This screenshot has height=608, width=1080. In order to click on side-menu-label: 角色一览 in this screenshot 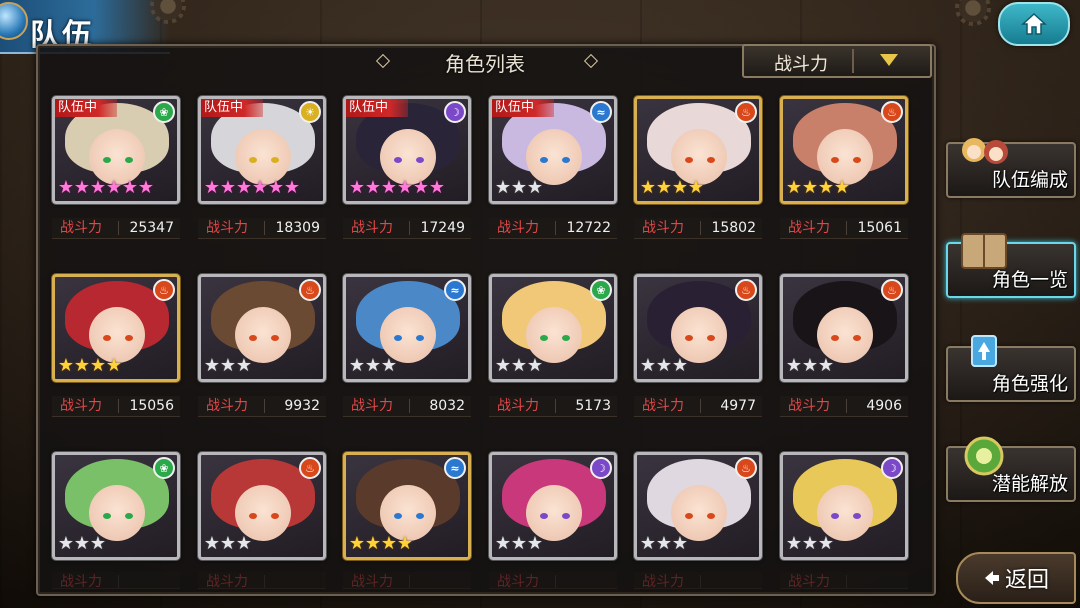, I will do `click(1029, 280)`.